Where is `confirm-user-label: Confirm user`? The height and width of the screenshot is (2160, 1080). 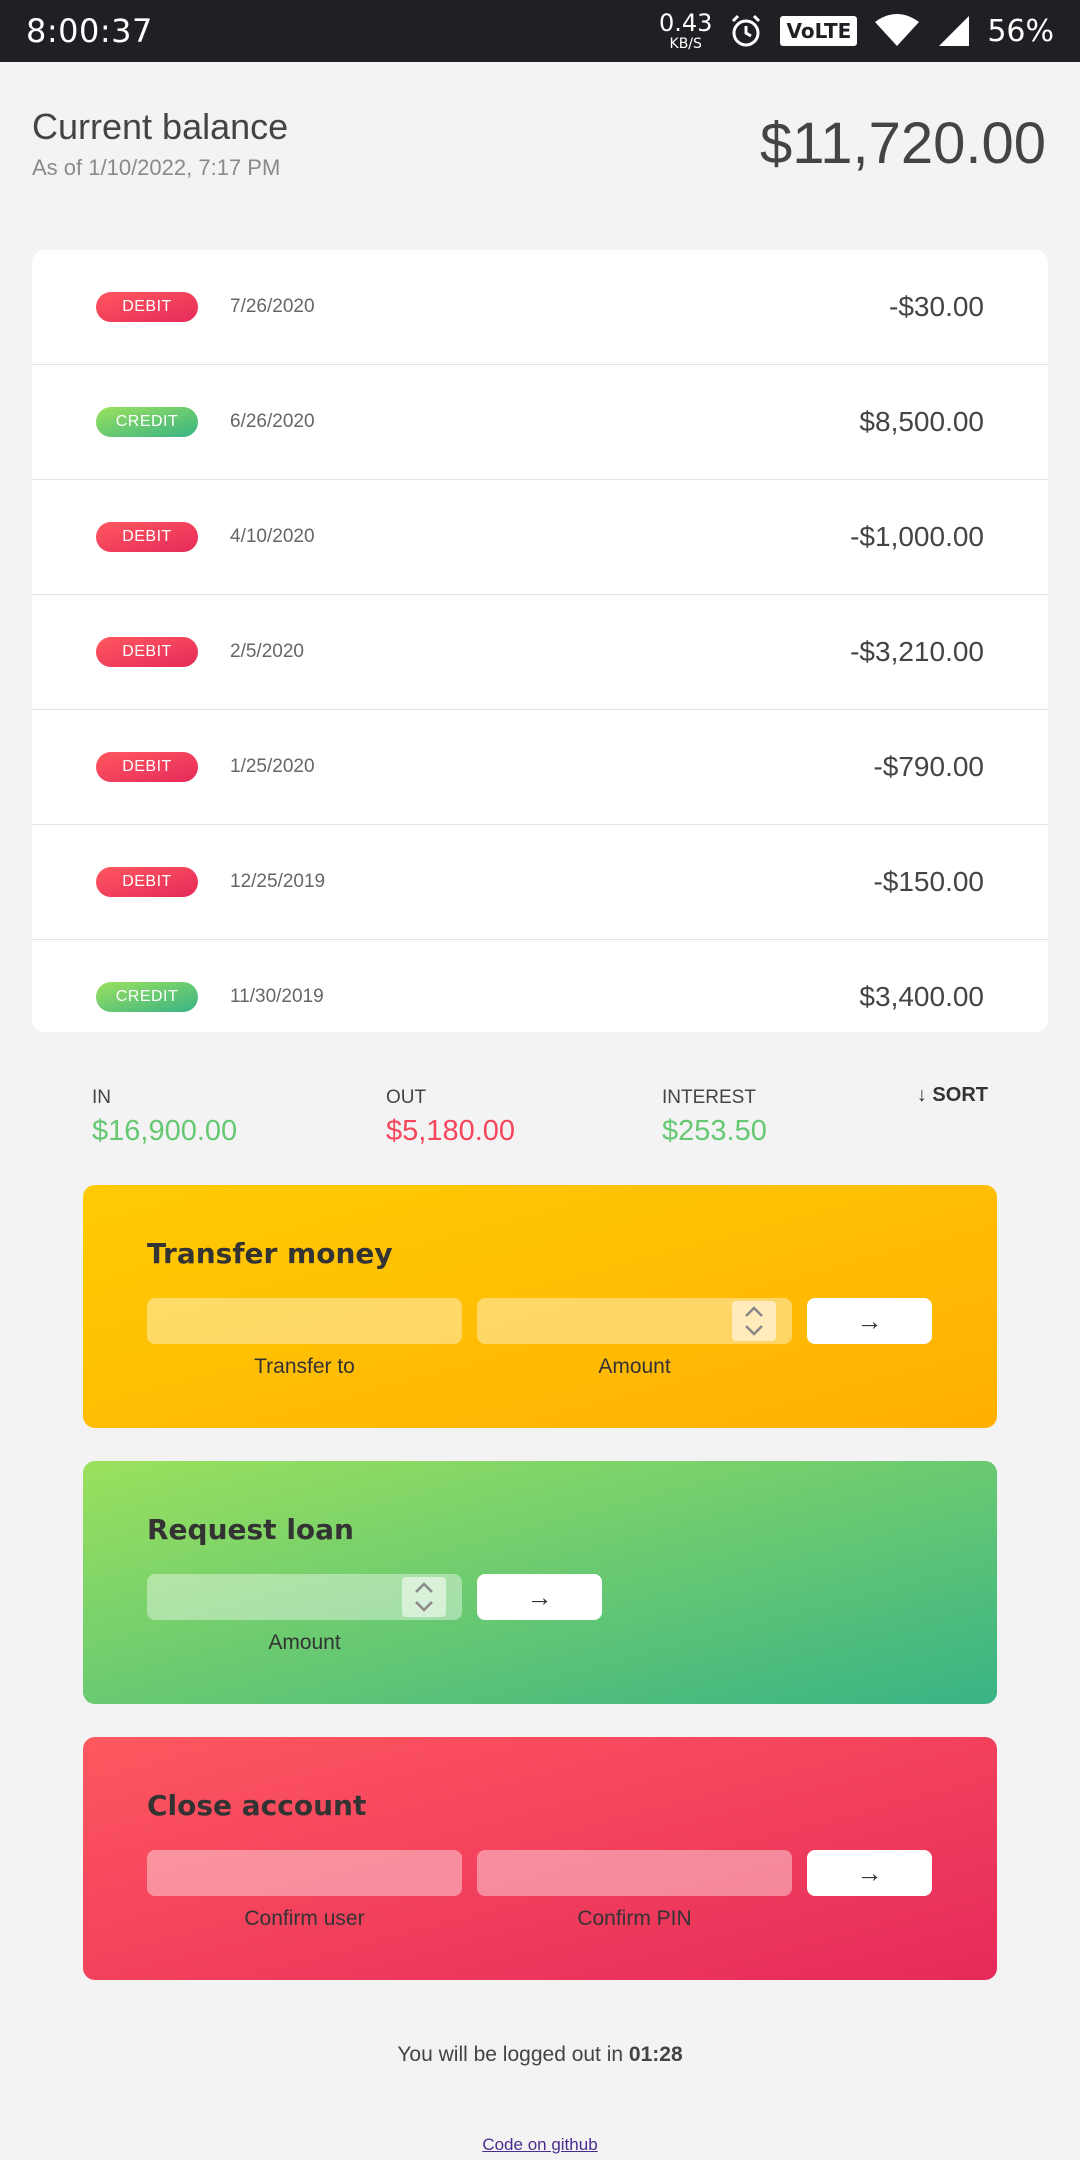
confirm-user-label: Confirm user is located at coordinates (304, 1918).